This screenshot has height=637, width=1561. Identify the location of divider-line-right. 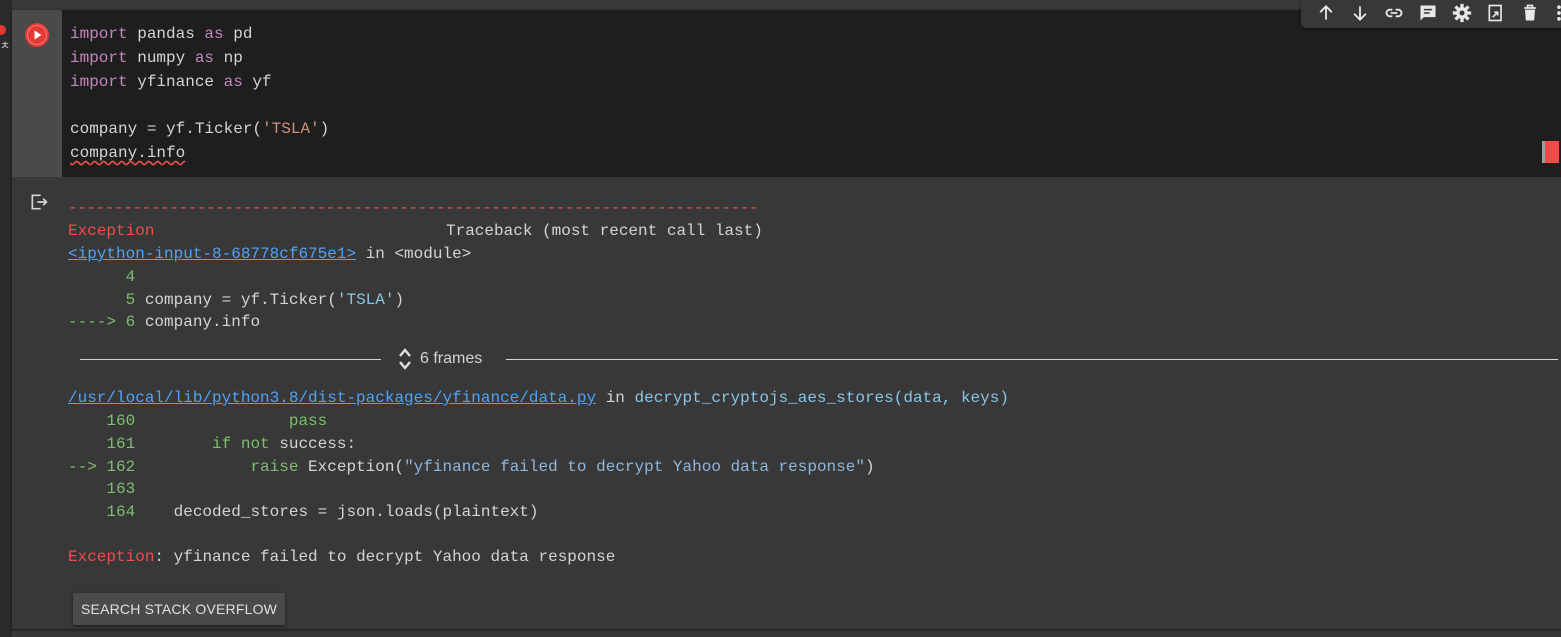
(1032, 359).